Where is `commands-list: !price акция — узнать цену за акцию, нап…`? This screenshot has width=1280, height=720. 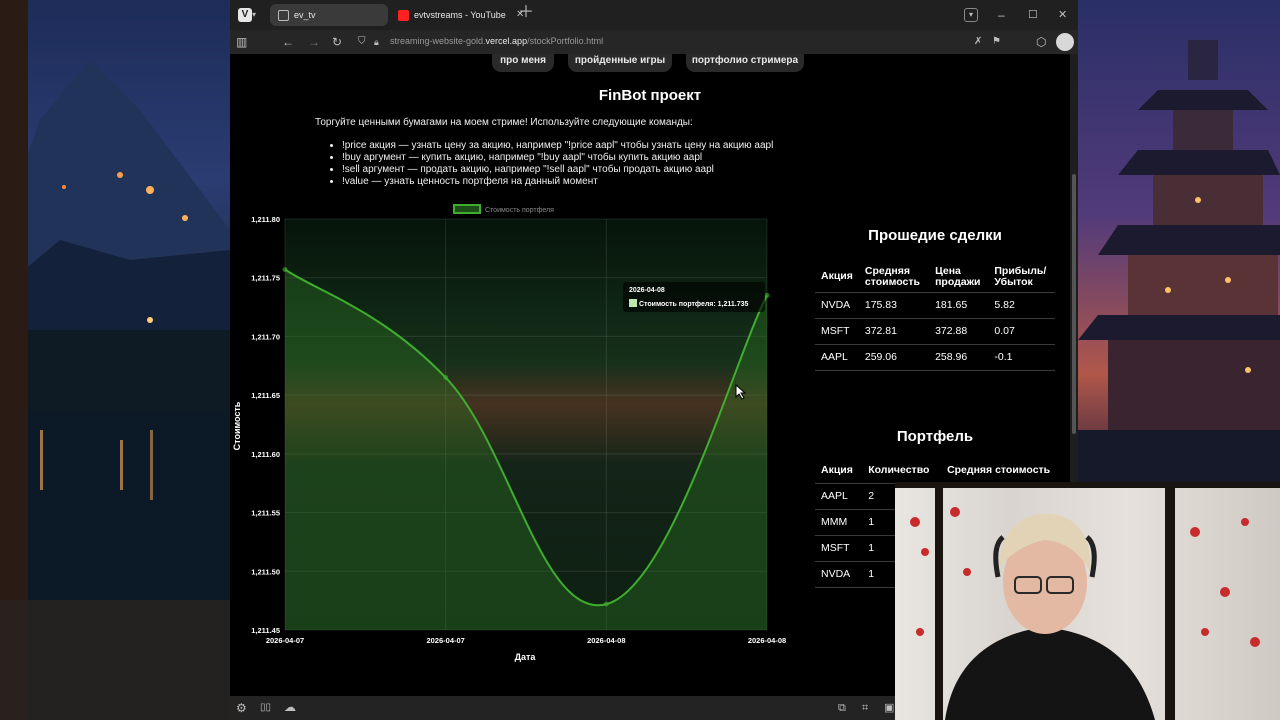 commands-list: !price акция — узнать цену за акцию, нап… is located at coordinates (557, 164).